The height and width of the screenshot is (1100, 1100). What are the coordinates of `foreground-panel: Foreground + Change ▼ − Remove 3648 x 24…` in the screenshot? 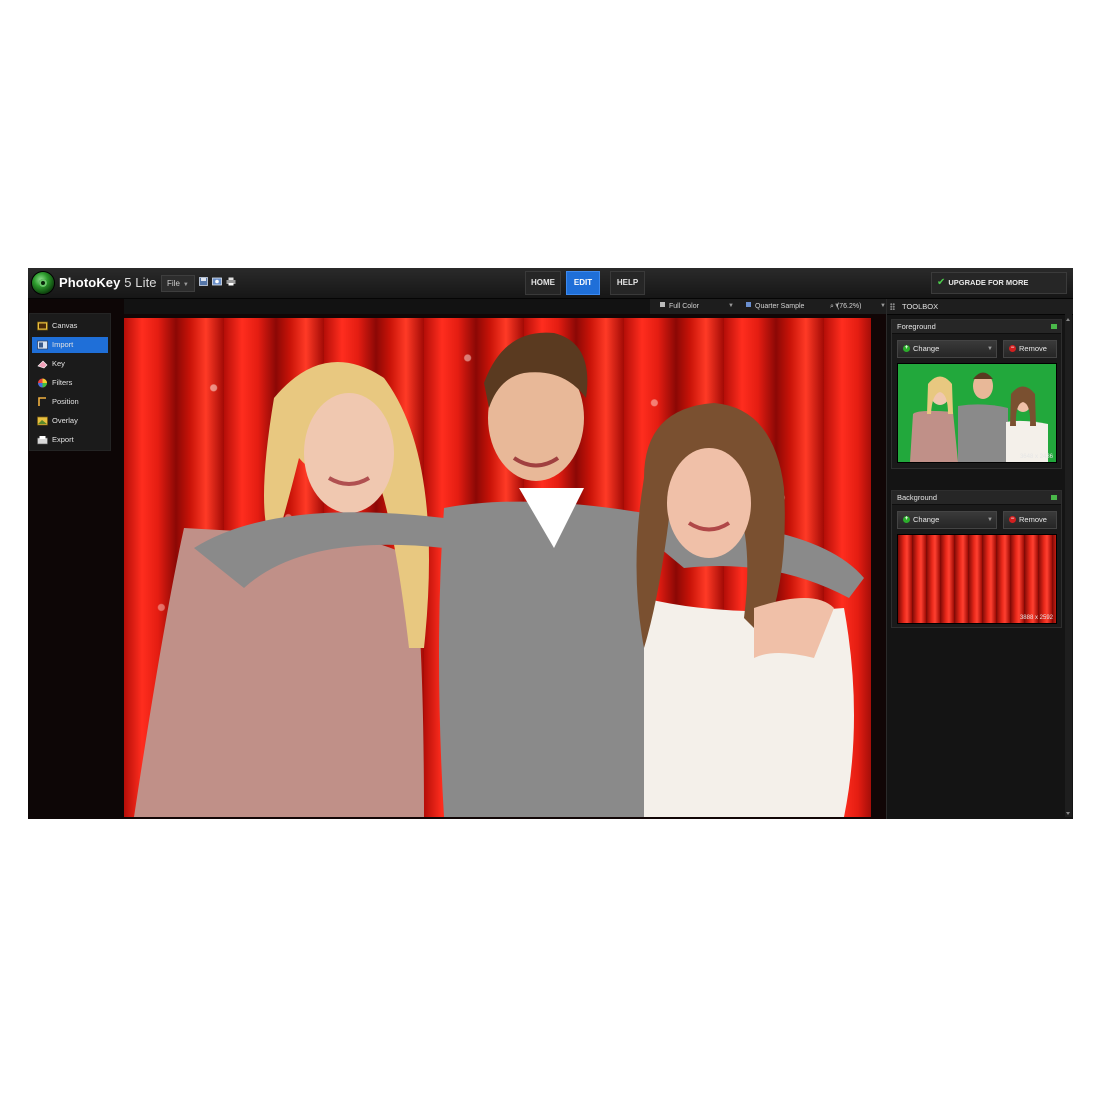 It's located at (976, 394).